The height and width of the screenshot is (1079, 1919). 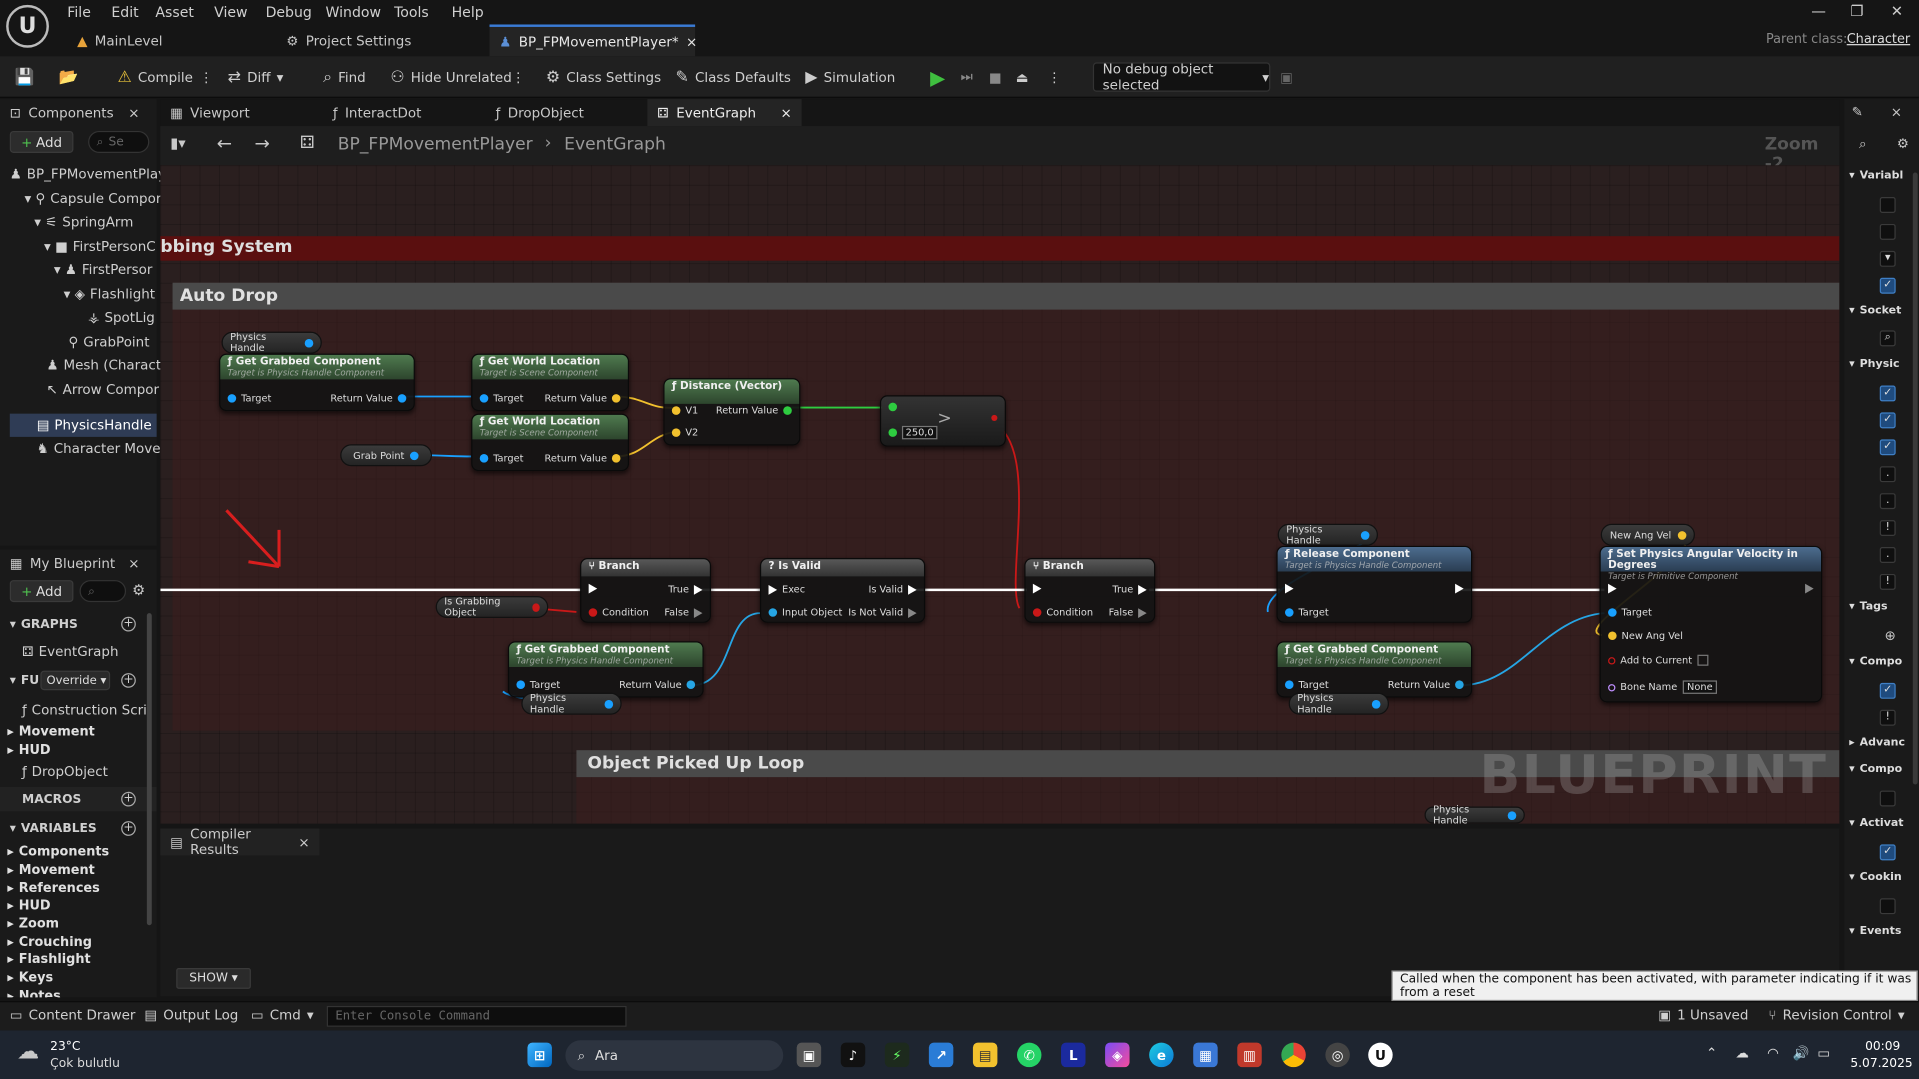 I want to click on cmd-dropdown: ▭ Cmd ▾, so click(x=282, y=1015).